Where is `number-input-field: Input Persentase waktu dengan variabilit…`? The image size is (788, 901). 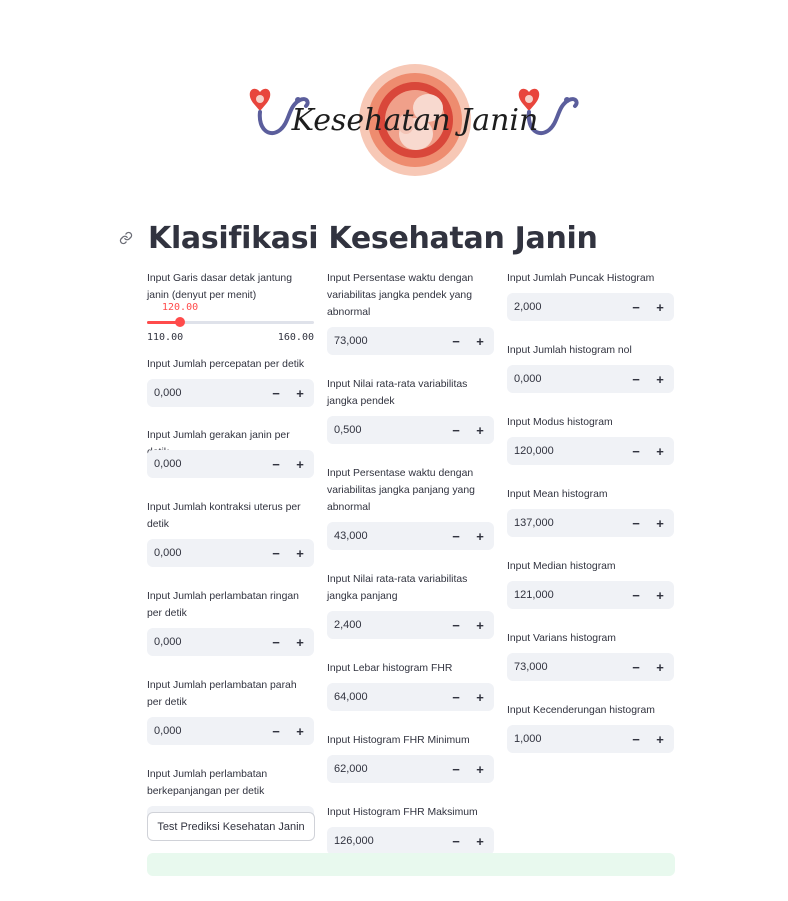
number-input-field: Input Persentase waktu dengan variabilit… is located at coordinates (410, 312).